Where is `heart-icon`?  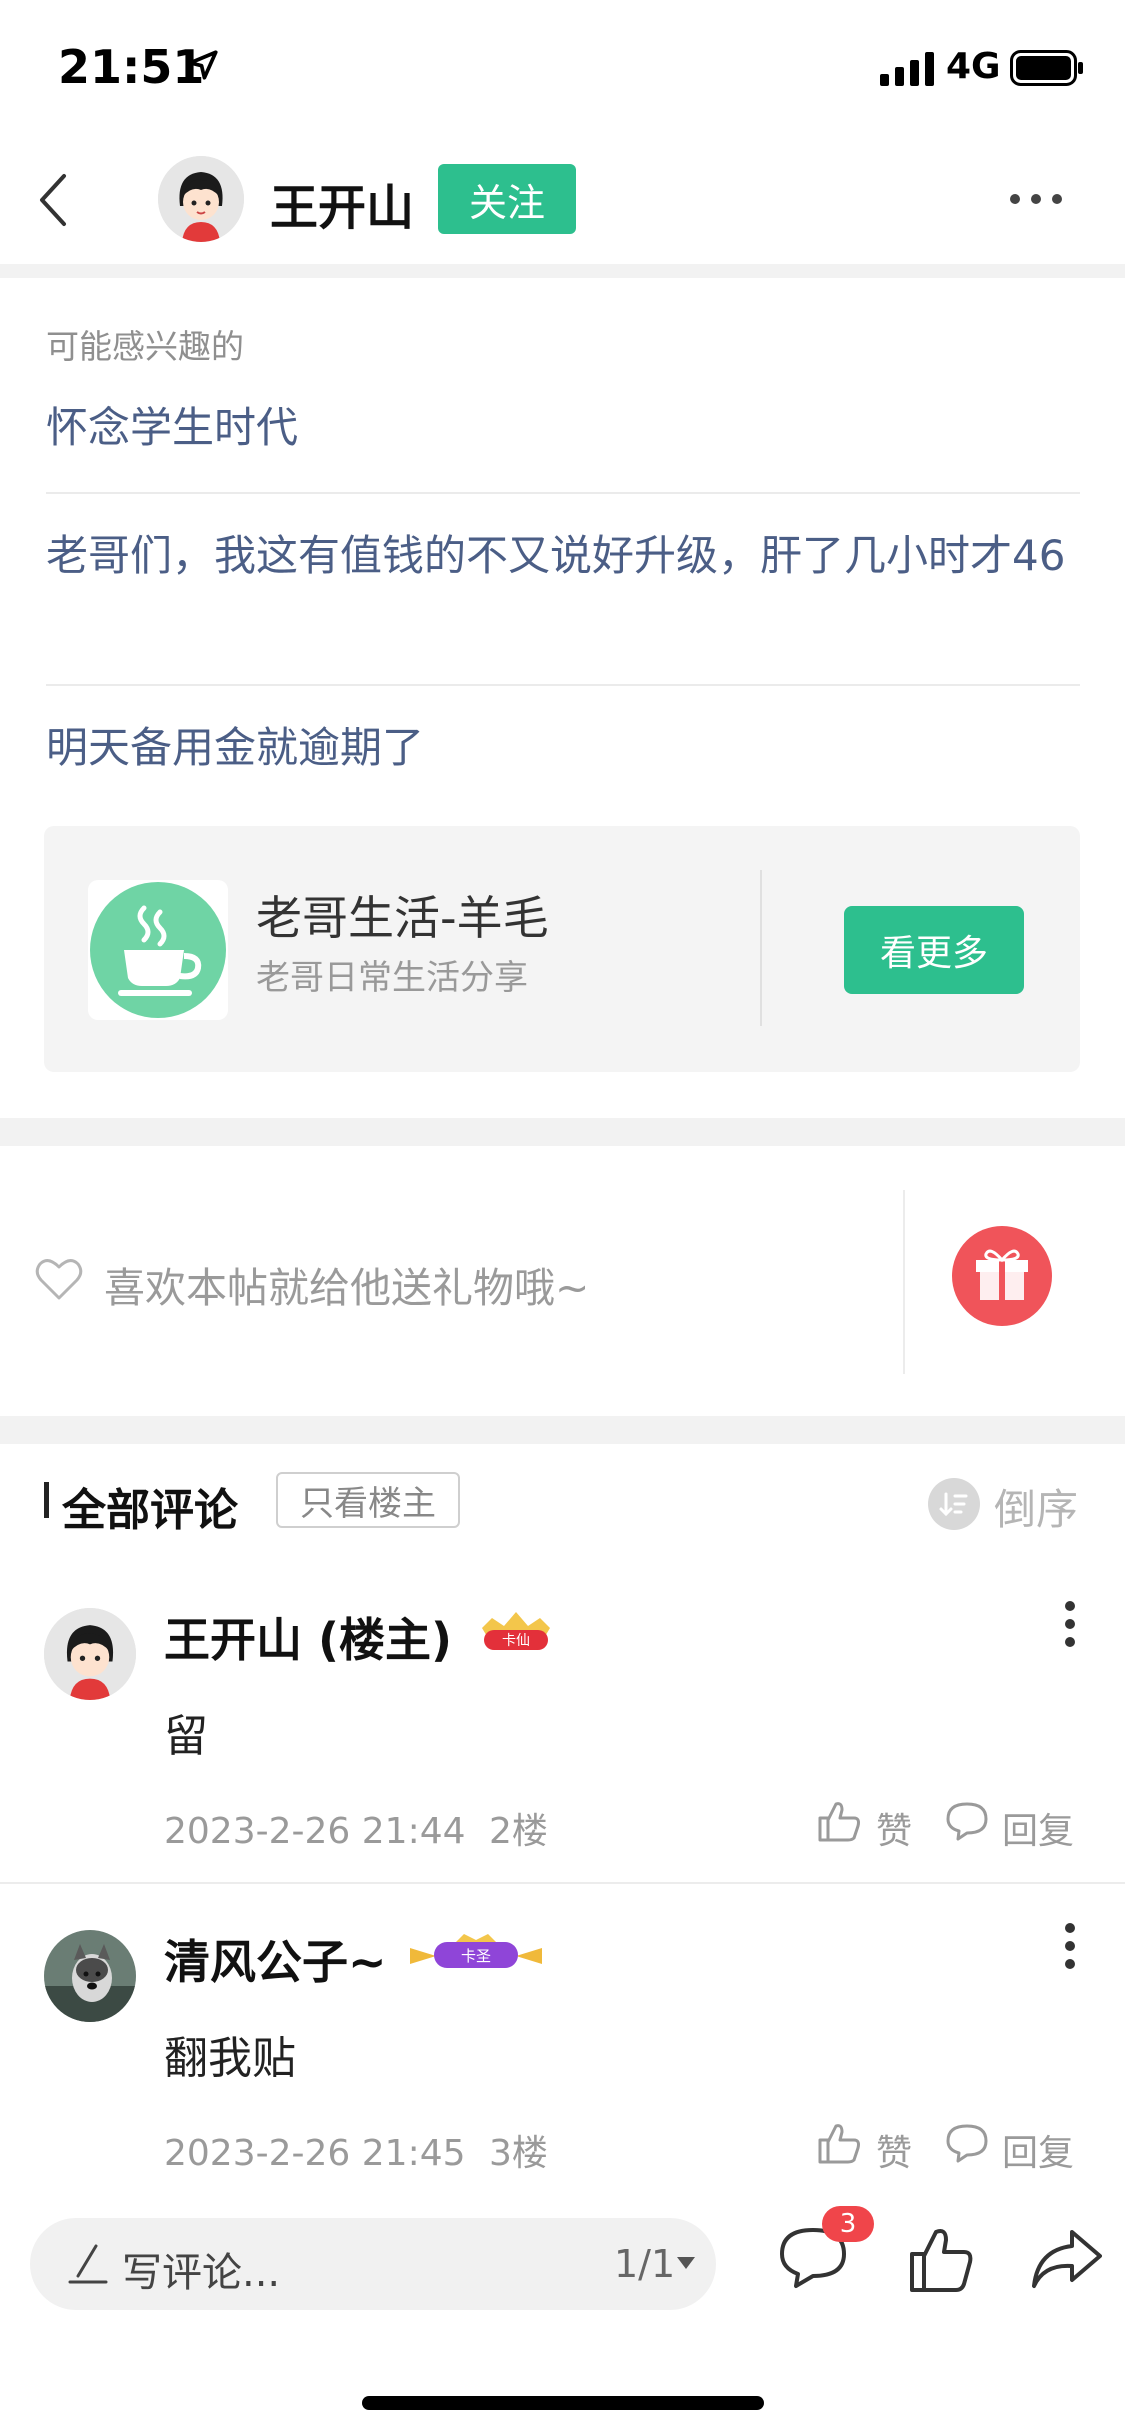
heart-icon is located at coordinates (59, 1279).